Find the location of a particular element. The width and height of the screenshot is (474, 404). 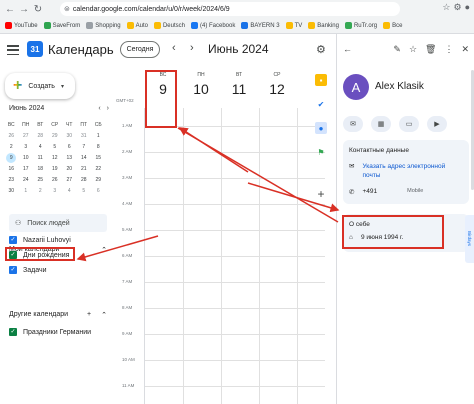

contacts-icon: ● is located at coordinates (321, 128).